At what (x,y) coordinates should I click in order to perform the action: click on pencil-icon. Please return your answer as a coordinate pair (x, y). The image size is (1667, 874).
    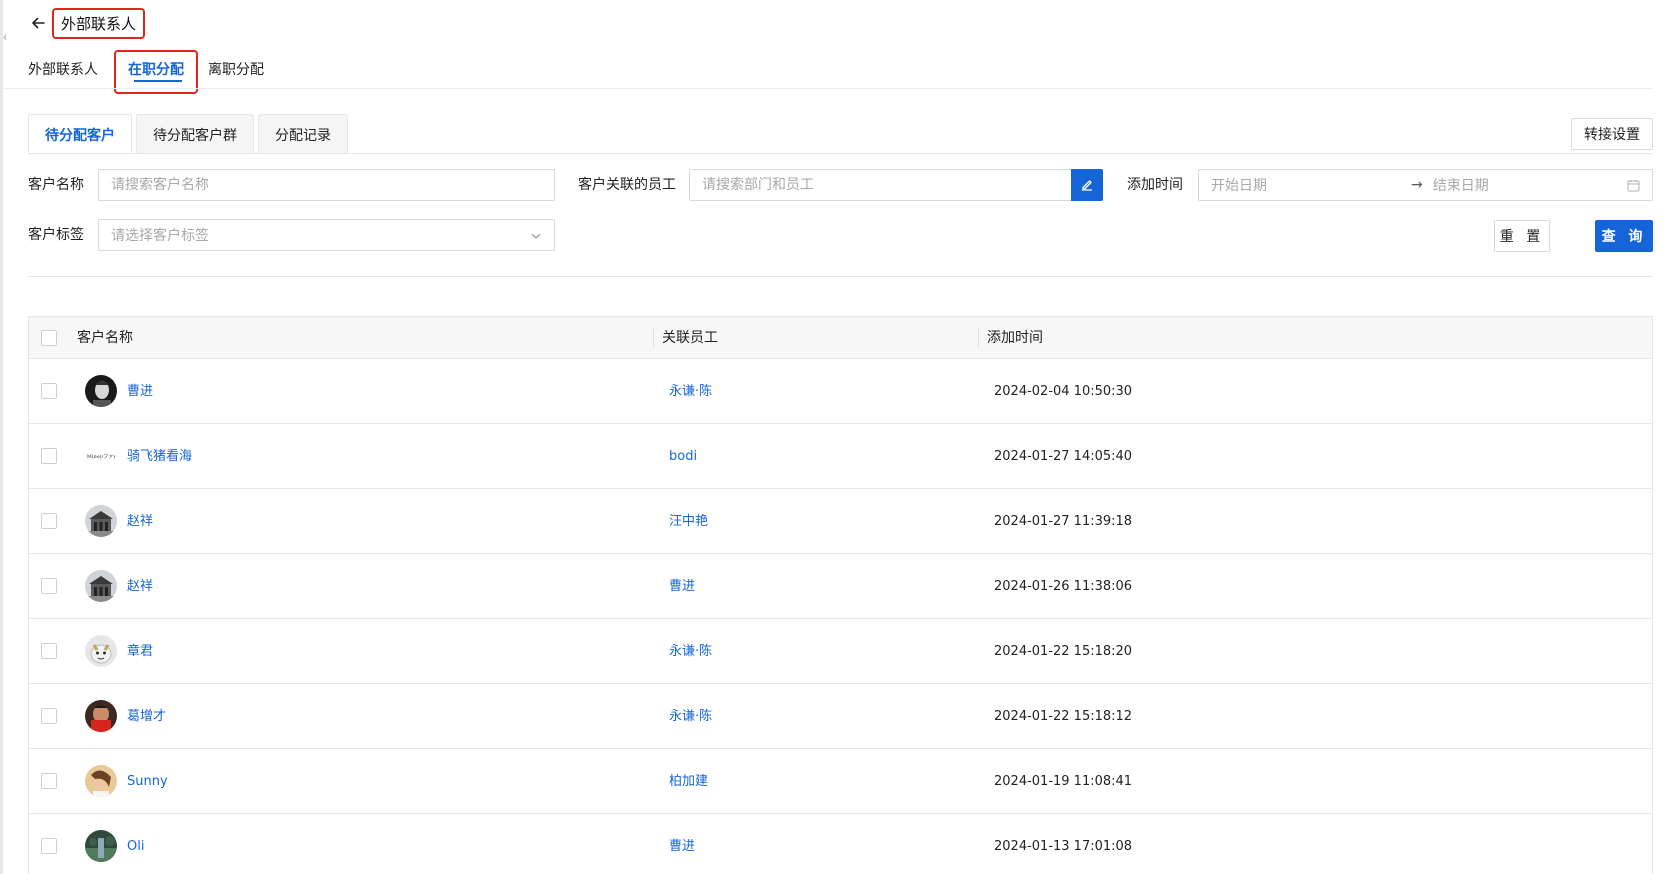
    Looking at the image, I should click on (1087, 185).